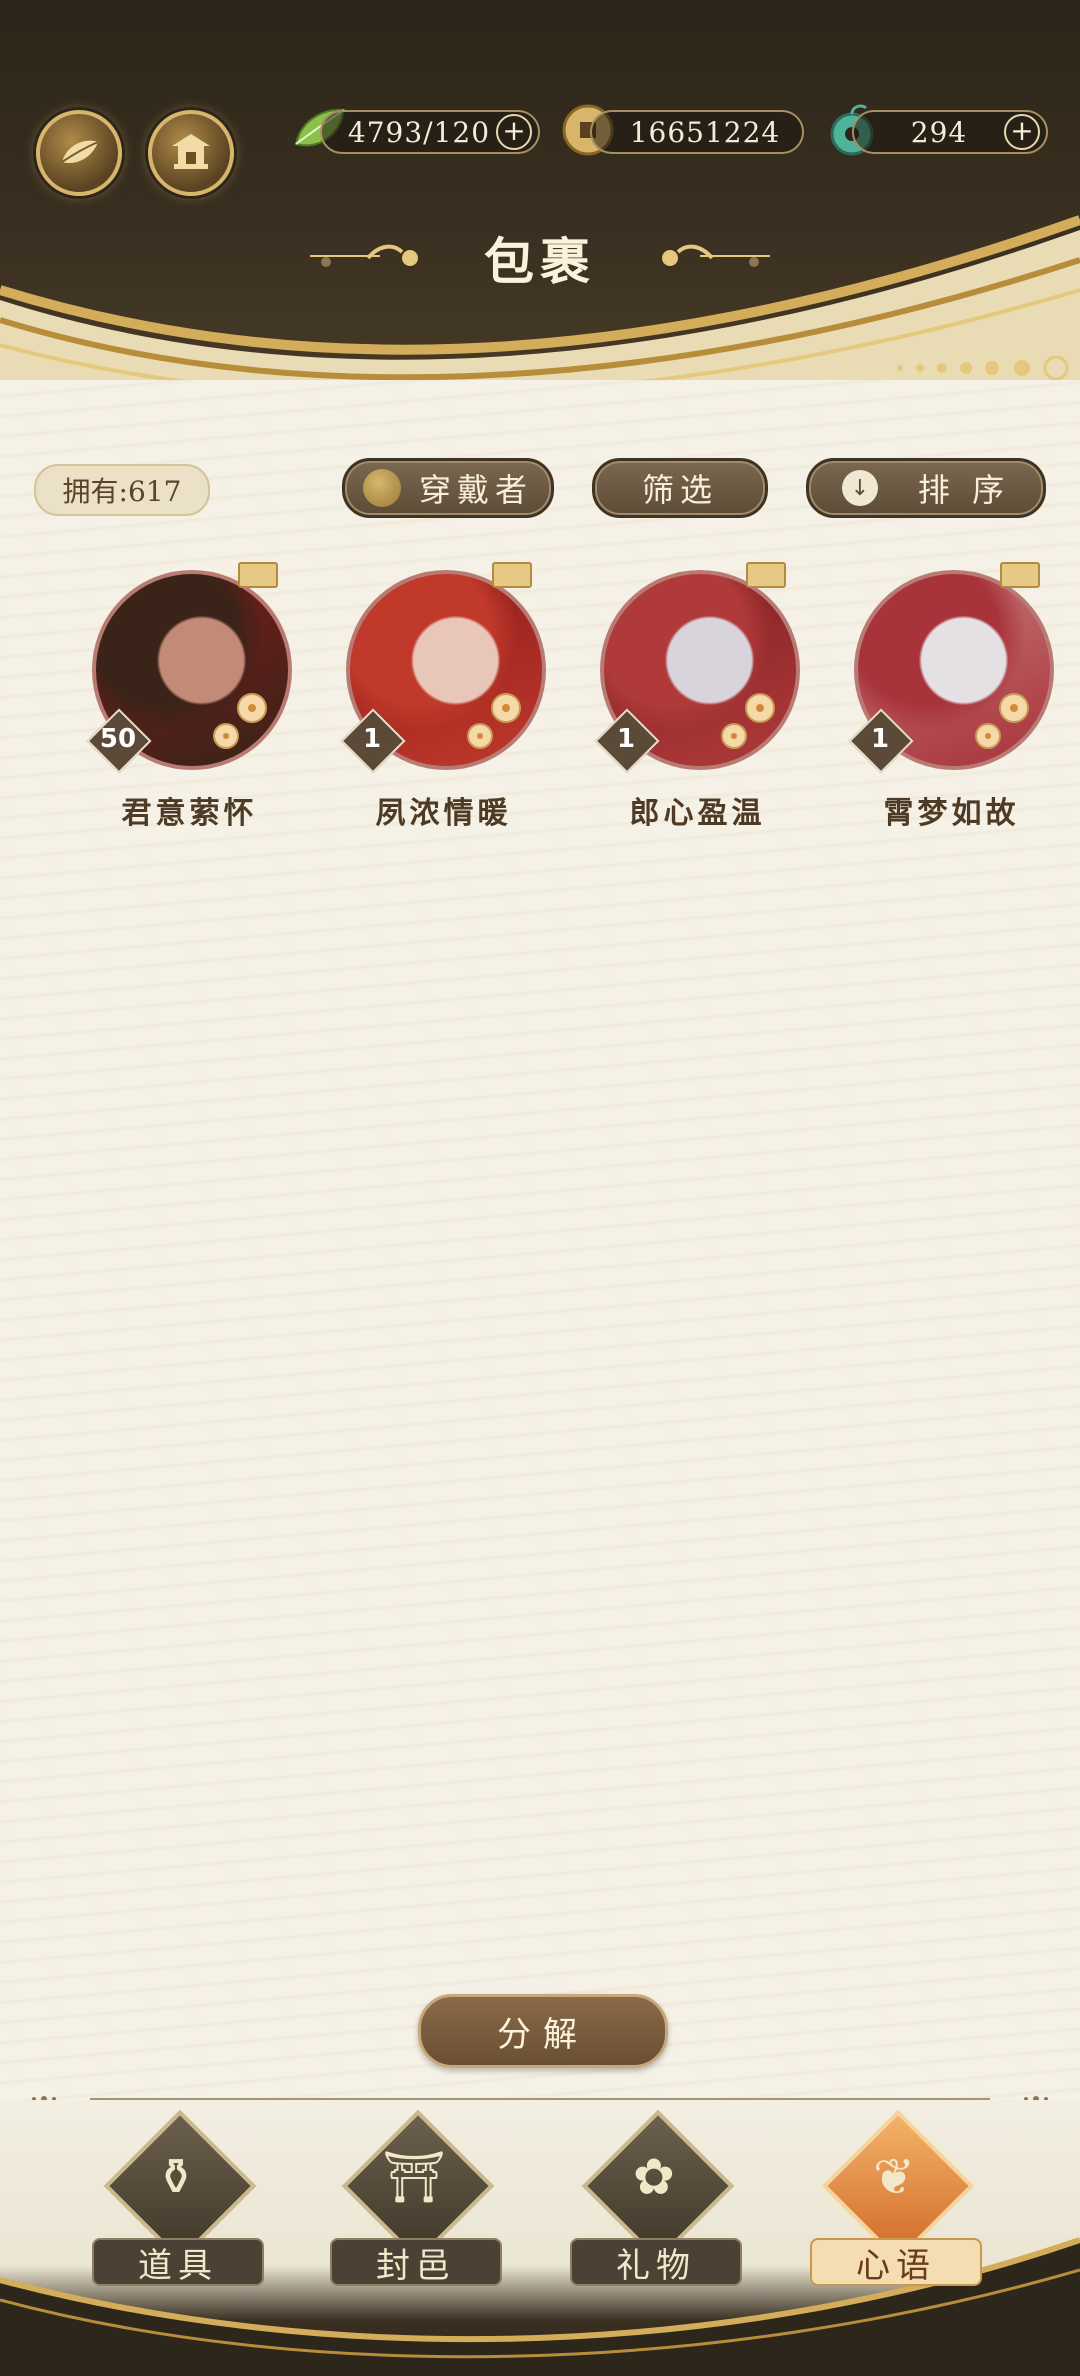 Image resolution: width=1080 pixels, height=2376 pixels. I want to click on decompose-label: 分解, so click(543, 2034).